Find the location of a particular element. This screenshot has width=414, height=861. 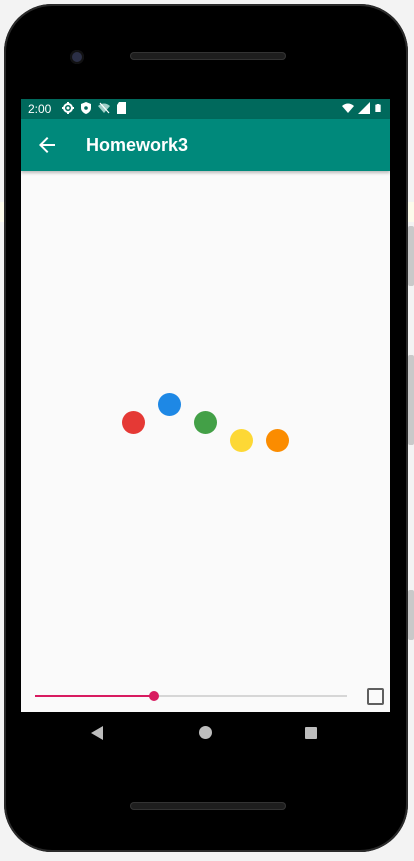

cell-signal-icon is located at coordinates (364, 108).